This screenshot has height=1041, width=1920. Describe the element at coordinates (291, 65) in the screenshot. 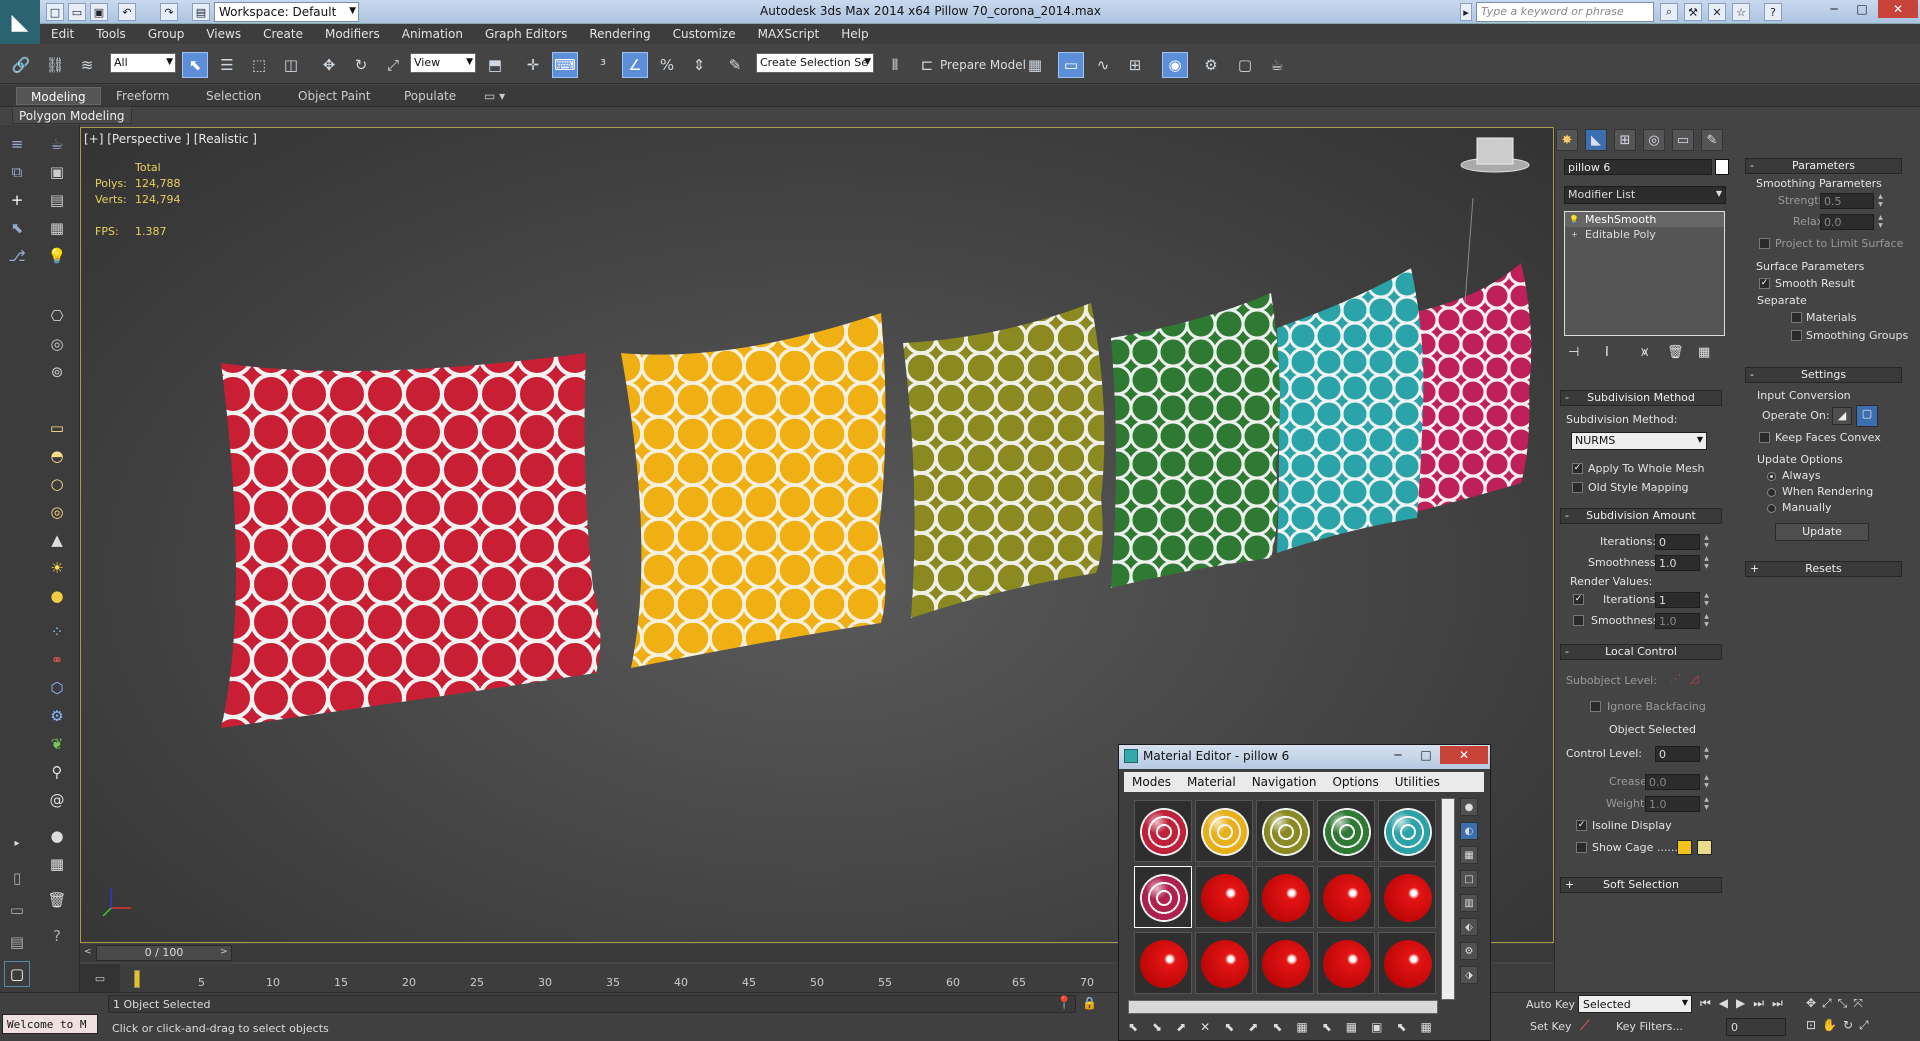

I see `window-crossing-icon: ◫` at that location.